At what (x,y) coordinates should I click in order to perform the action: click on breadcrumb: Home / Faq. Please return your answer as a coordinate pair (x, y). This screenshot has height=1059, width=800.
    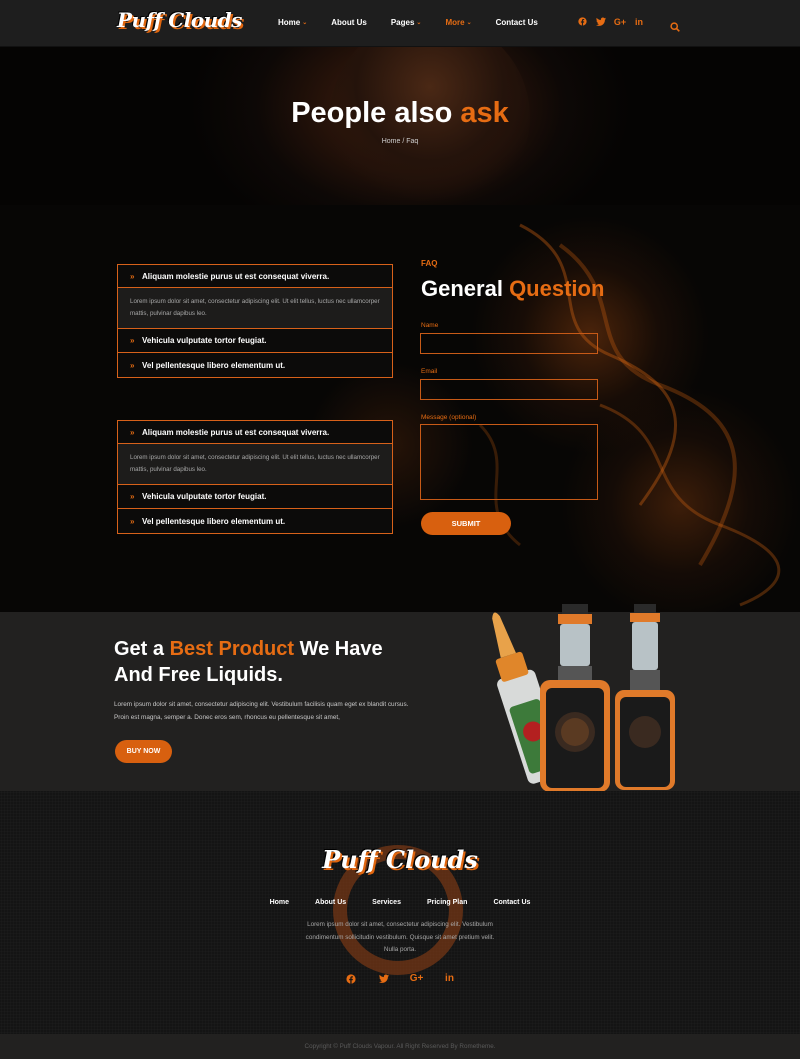
    Looking at the image, I should click on (400, 141).